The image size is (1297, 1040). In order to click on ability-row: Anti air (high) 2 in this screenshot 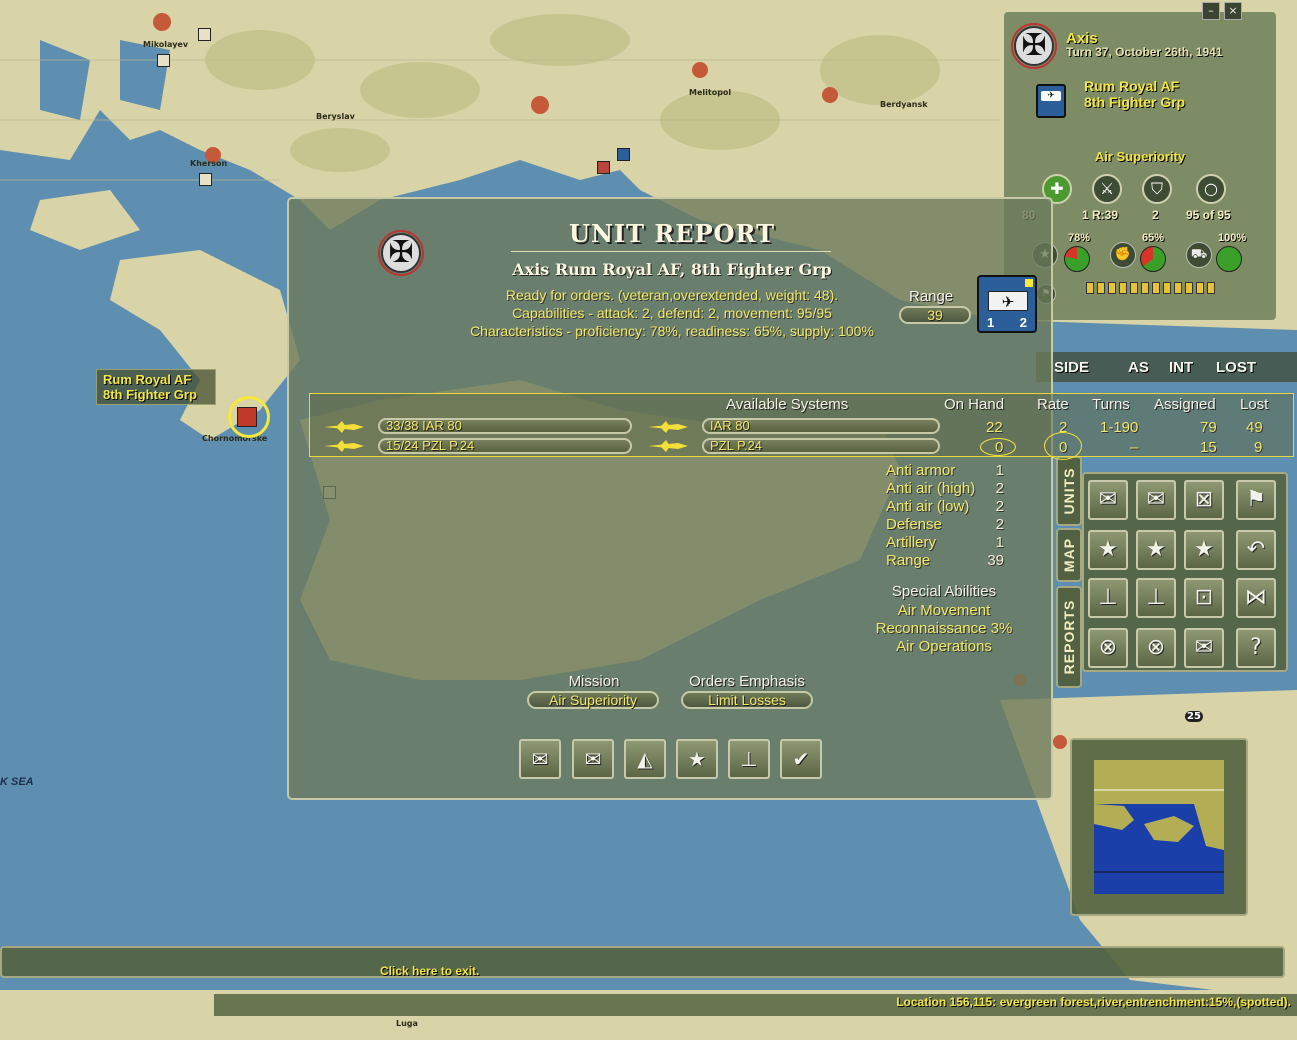, I will do `click(945, 488)`.